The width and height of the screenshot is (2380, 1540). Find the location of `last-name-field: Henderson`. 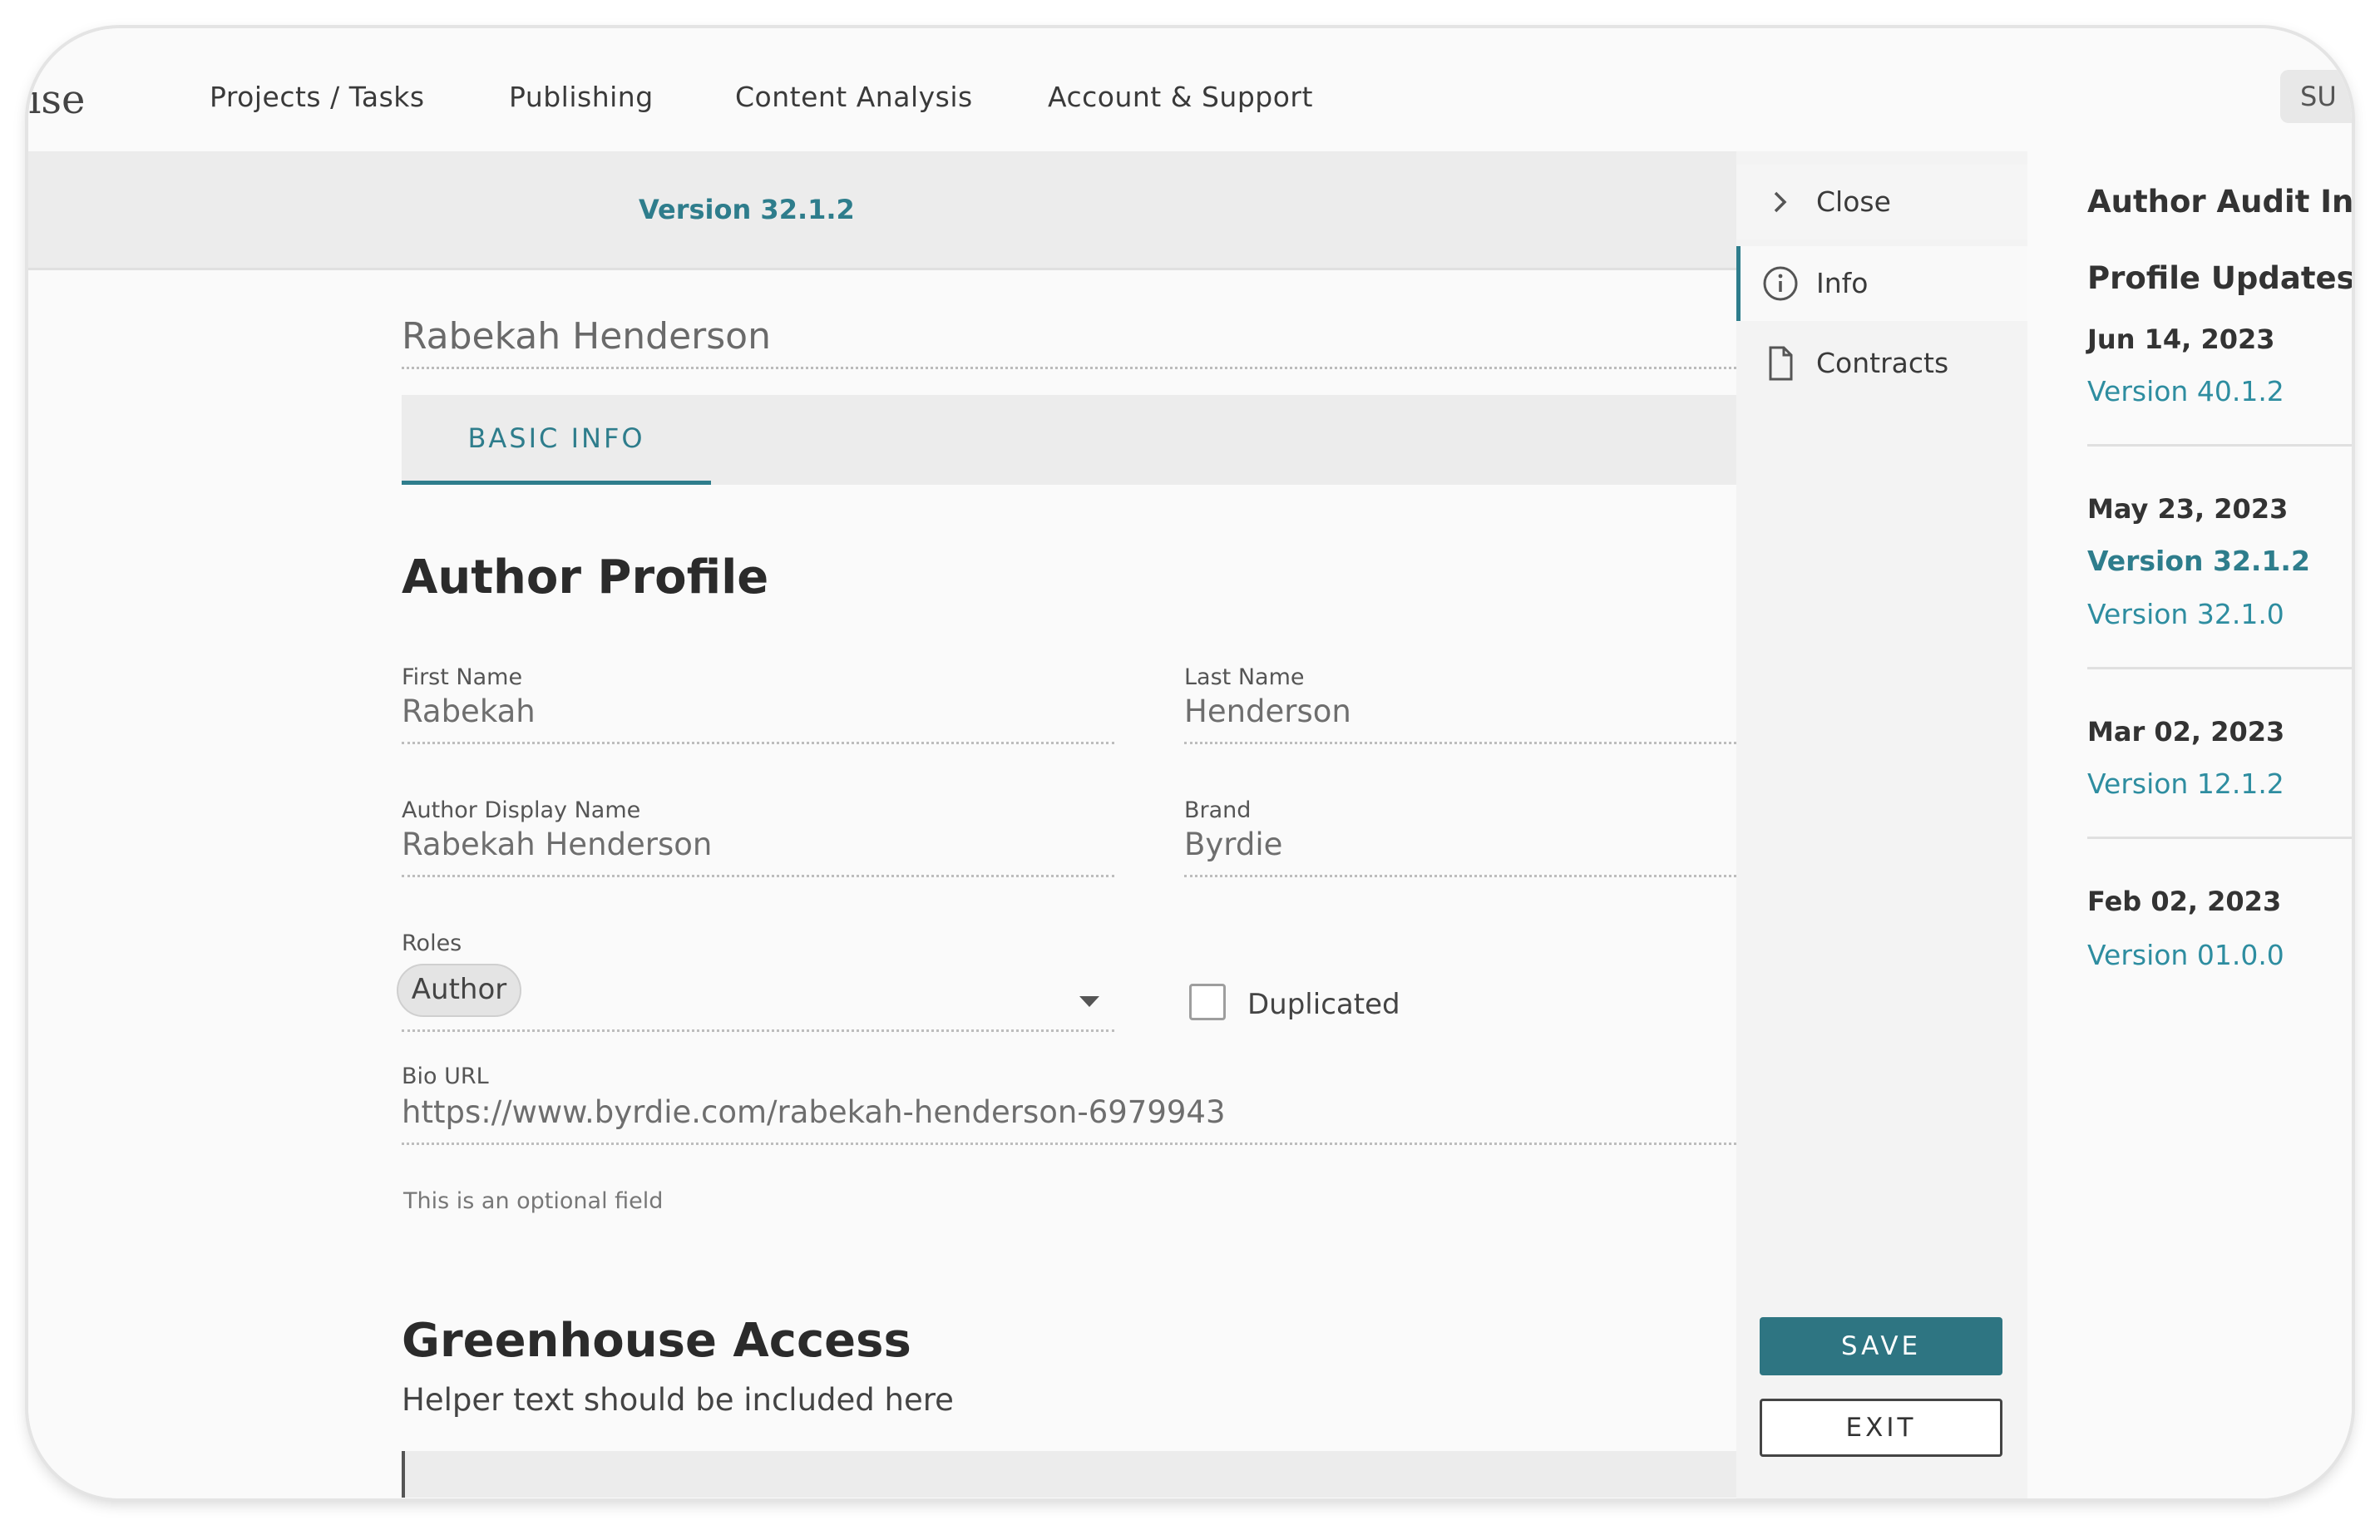

last-name-field: Henderson is located at coordinates (1460, 720).